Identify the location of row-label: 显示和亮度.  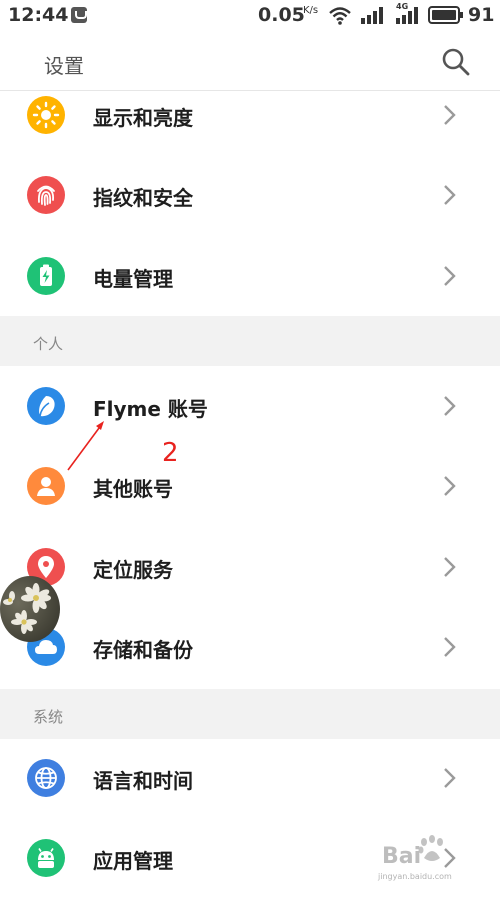
(143, 118).